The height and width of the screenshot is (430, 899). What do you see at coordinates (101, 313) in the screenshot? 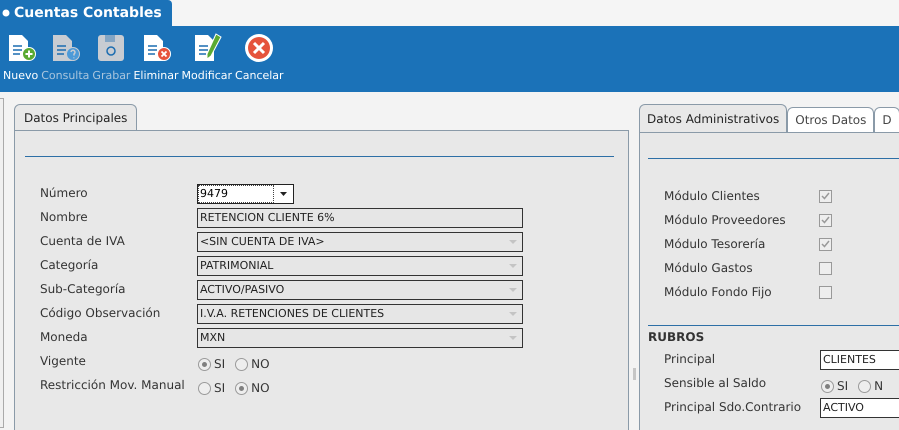
I see `field-label: Código Observación` at bounding box center [101, 313].